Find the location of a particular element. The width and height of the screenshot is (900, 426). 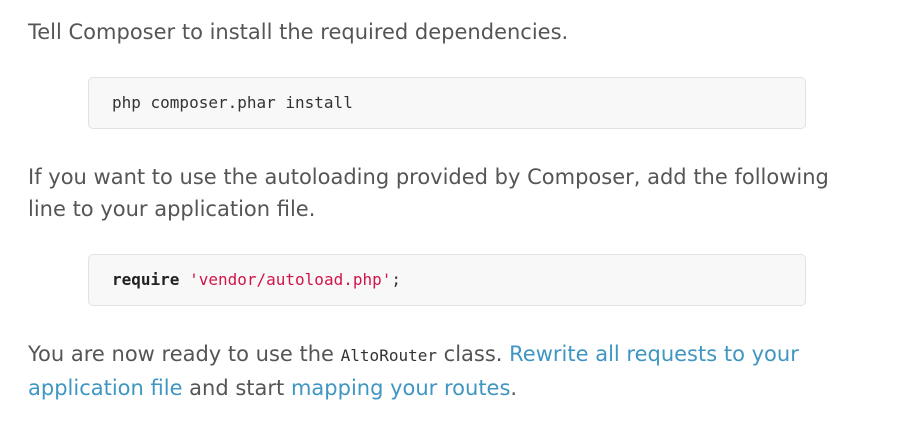

require-code-block: require 'vendor/autoload.php'; is located at coordinates (447, 280).